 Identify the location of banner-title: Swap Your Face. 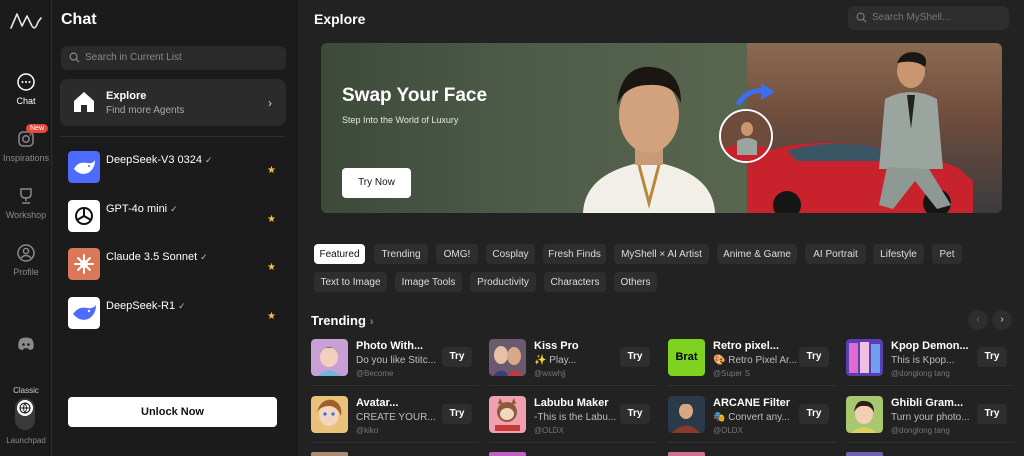
(415, 95).